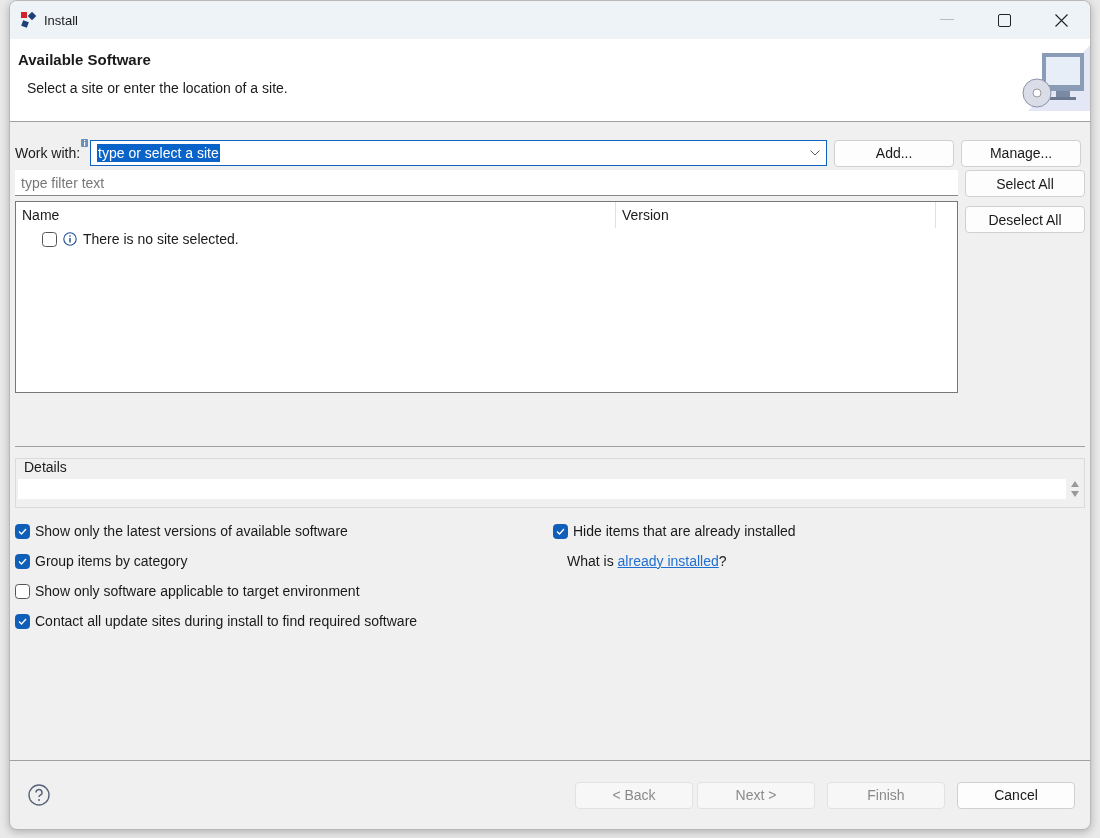 This screenshot has width=1100, height=838. Describe the element at coordinates (61, 20) in the screenshot. I see `window-title: Install` at that location.